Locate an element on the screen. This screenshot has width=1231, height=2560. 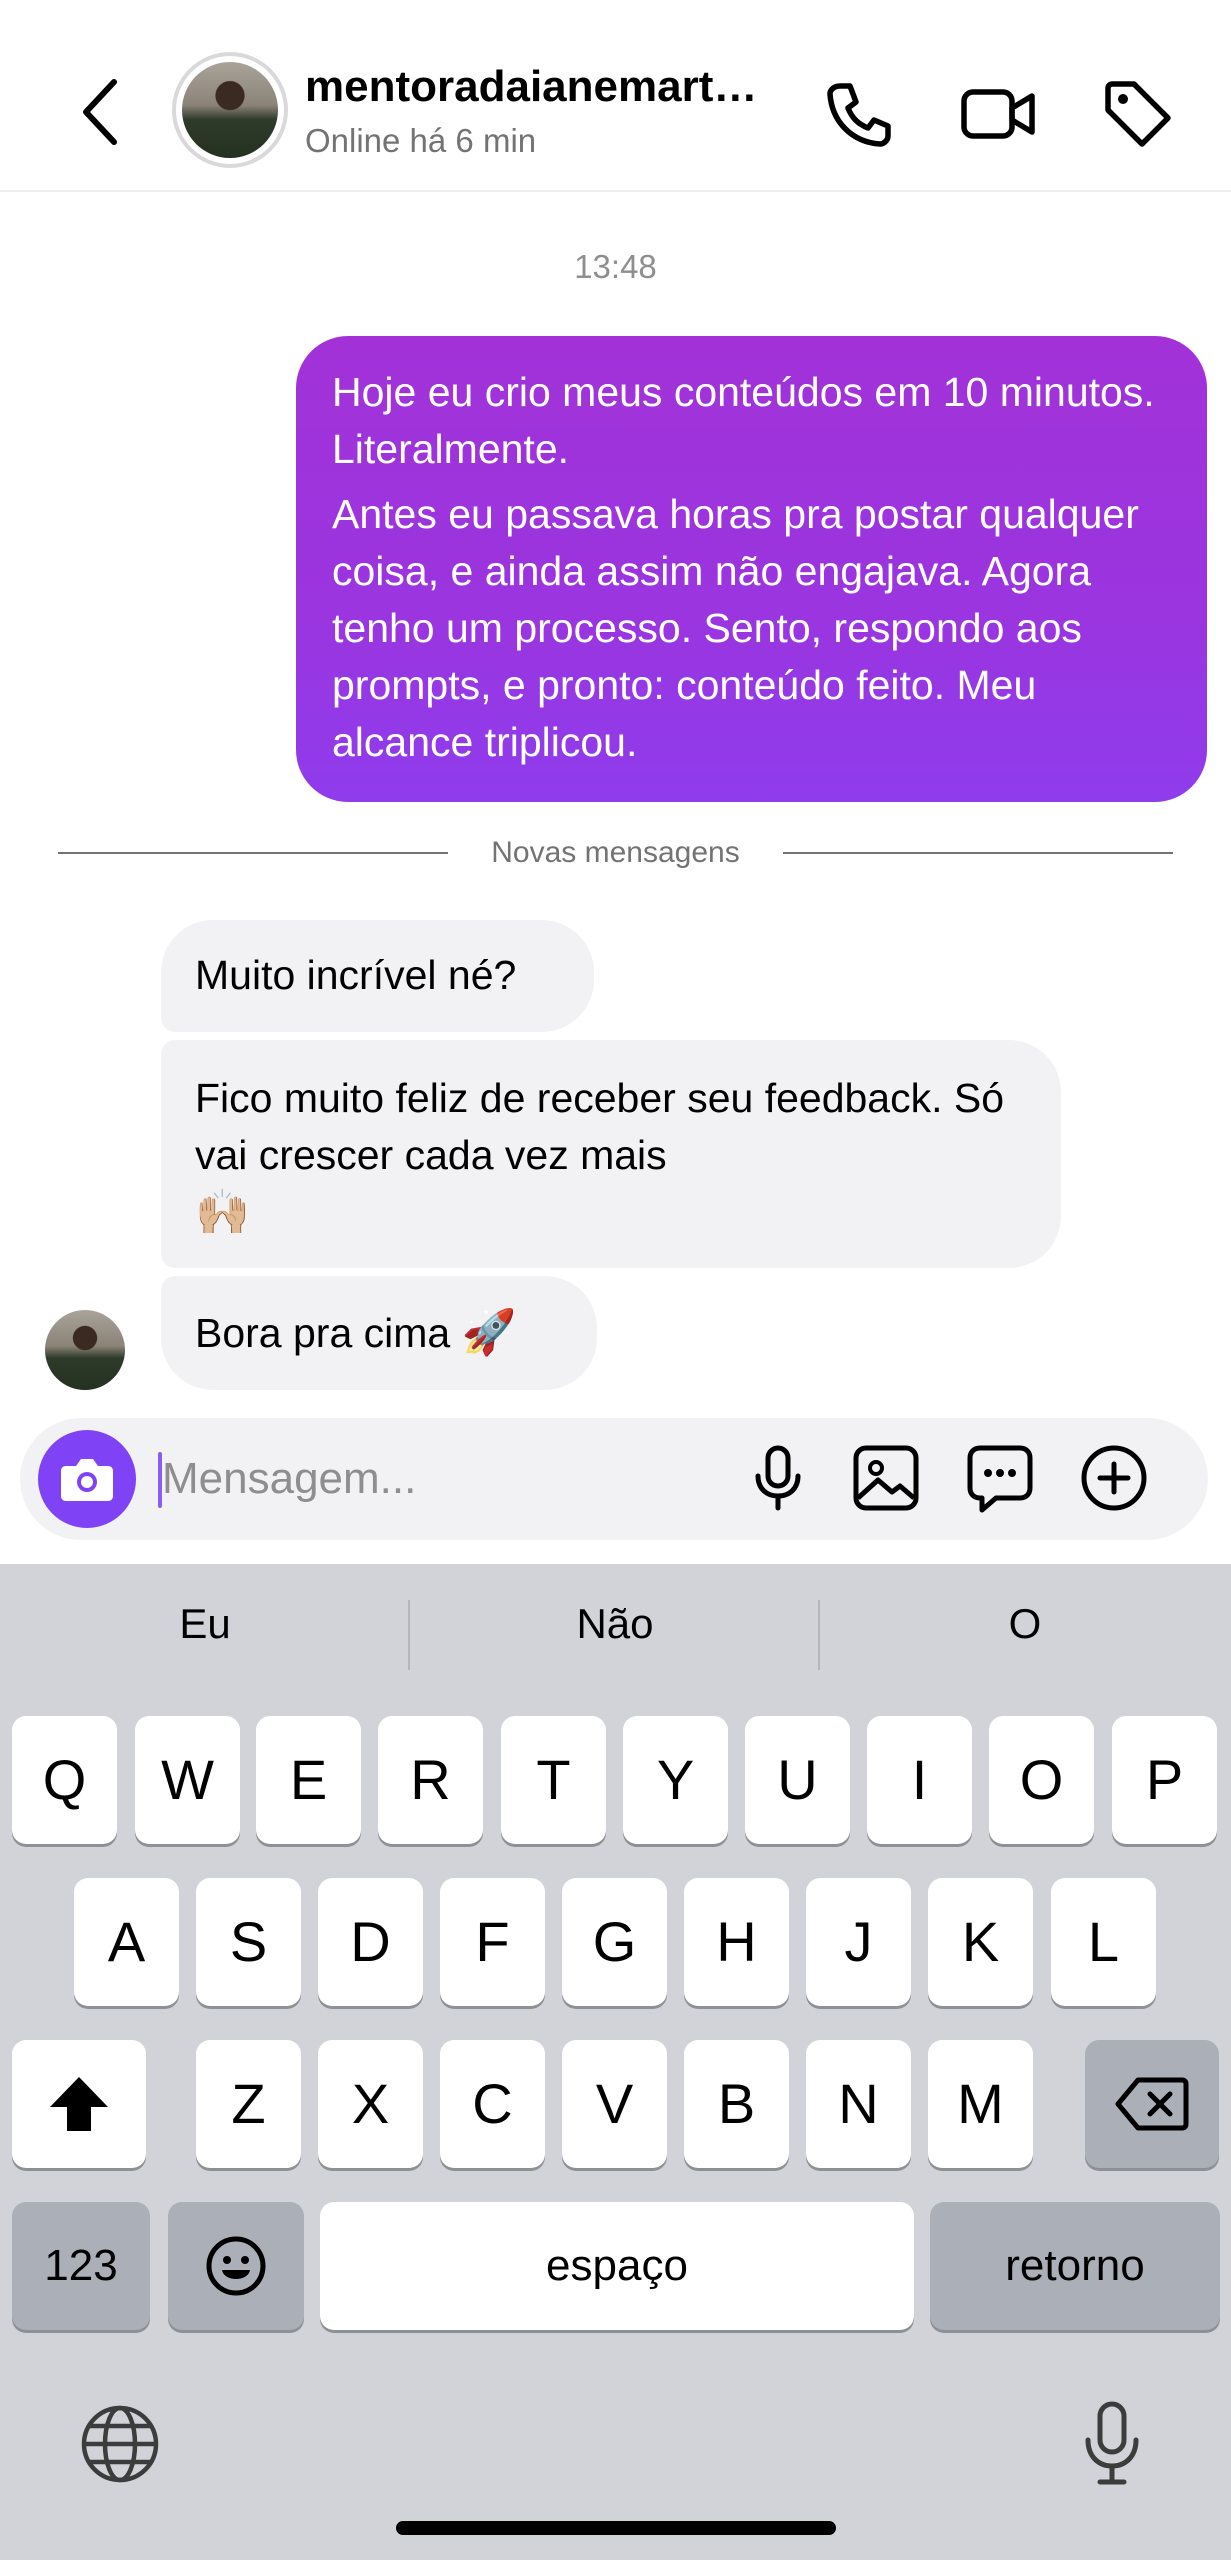
phone-icon is located at coordinates (859, 115).